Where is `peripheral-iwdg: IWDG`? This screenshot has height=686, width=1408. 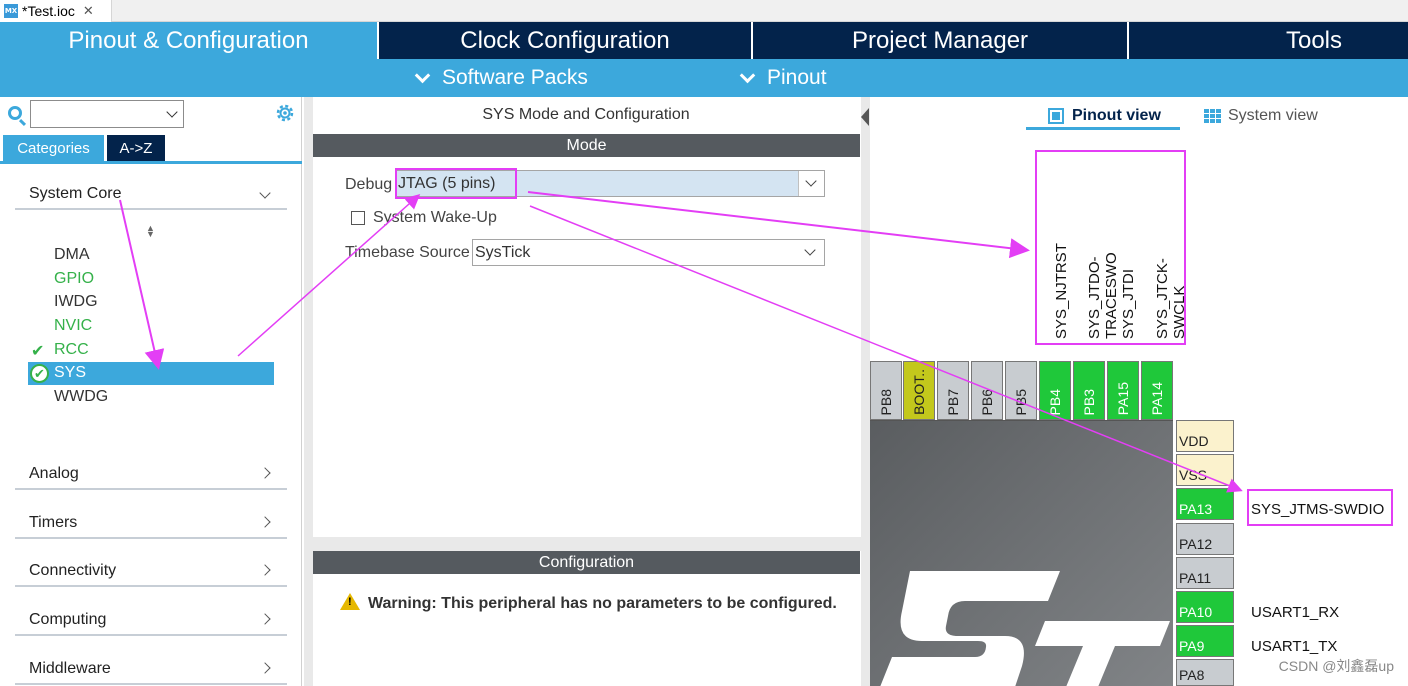
peripheral-iwdg: IWDG is located at coordinates (76, 302).